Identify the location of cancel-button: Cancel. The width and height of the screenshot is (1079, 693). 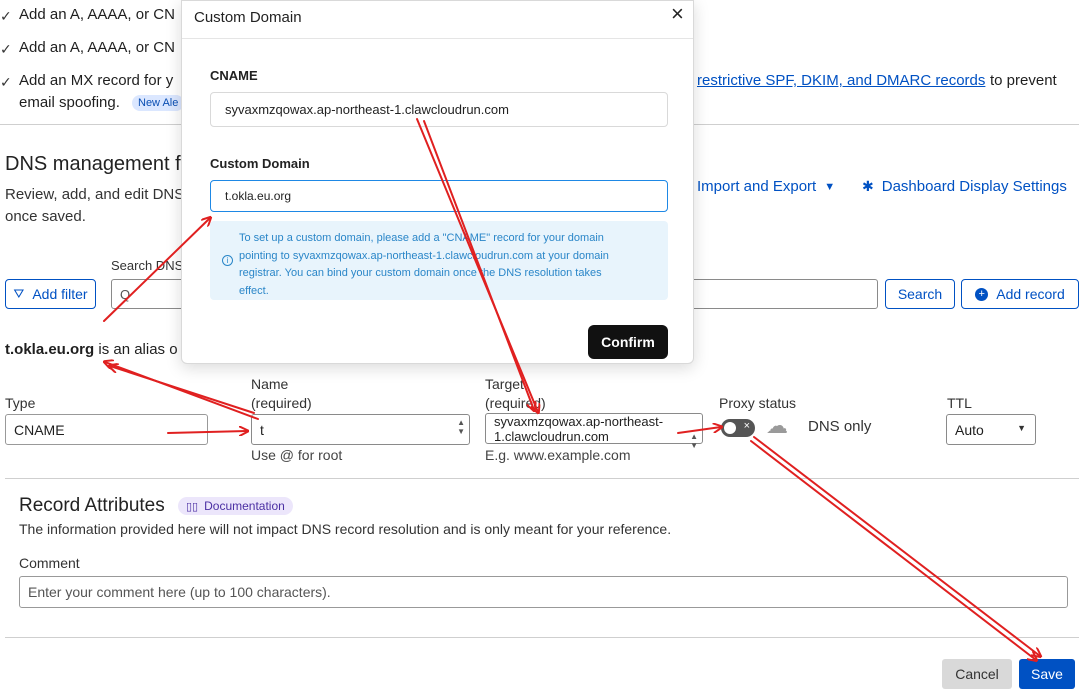
(977, 674).